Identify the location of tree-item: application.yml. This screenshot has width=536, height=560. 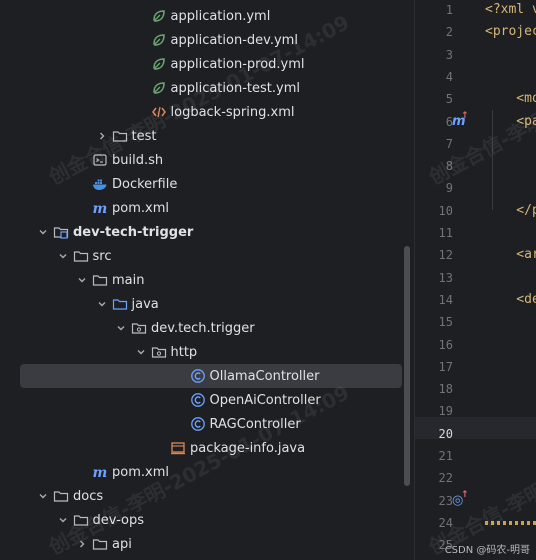
(207, 16).